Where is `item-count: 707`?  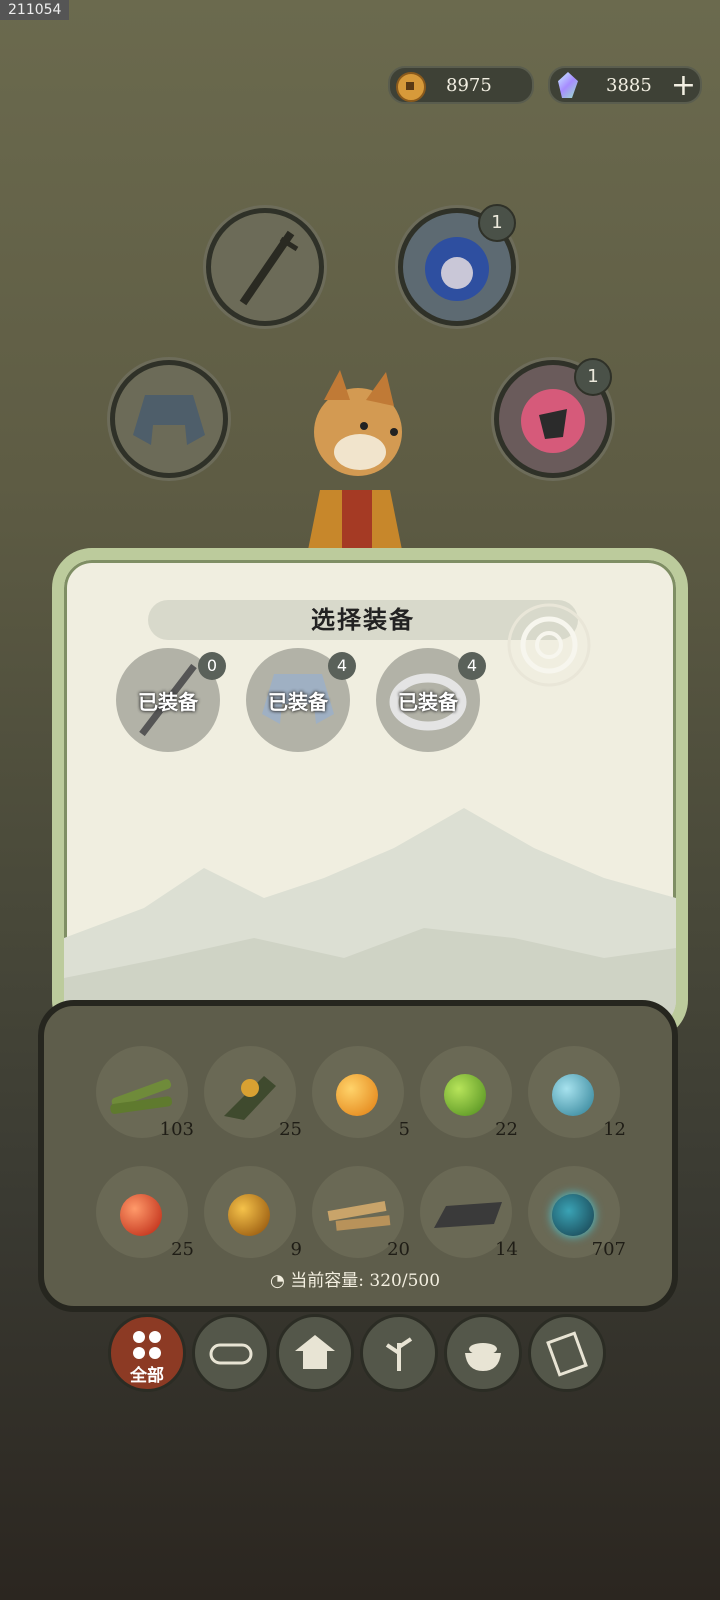 item-count: 707 is located at coordinates (608, 1249).